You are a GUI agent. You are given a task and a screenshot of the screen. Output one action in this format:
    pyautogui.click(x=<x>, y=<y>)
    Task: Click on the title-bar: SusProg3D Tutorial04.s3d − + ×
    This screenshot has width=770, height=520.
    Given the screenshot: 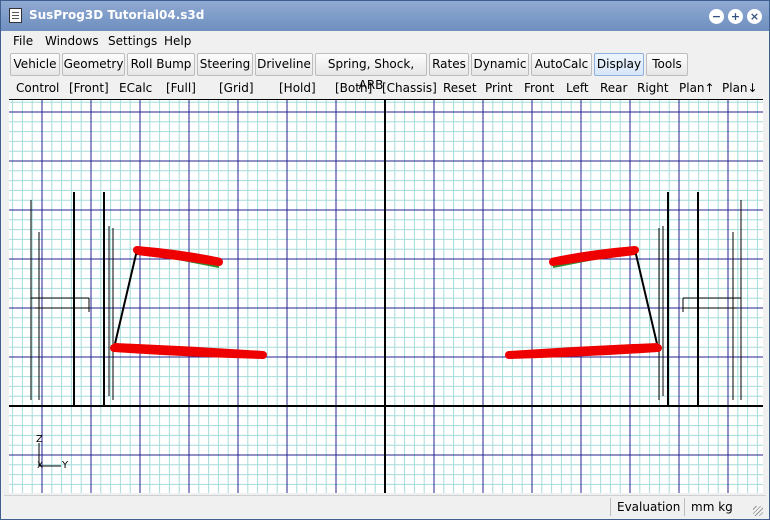 What is the action you would take?
    pyautogui.click(x=385, y=16)
    